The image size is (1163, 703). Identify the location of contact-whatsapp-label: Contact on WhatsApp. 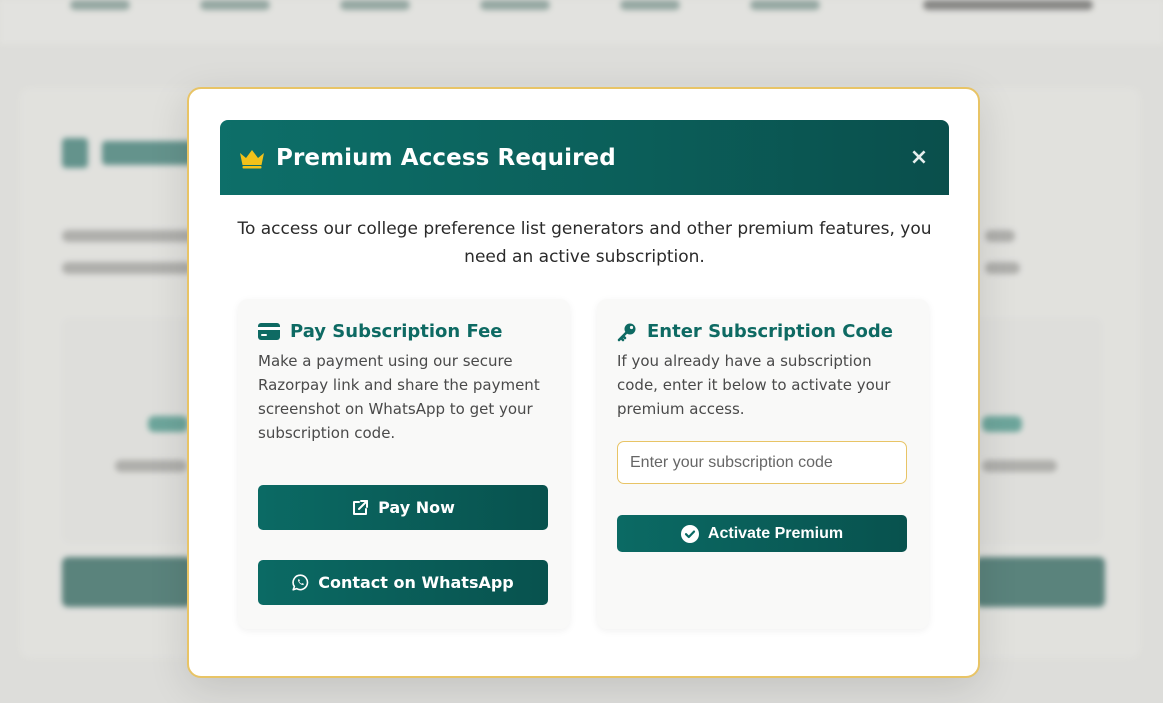
(416, 582).